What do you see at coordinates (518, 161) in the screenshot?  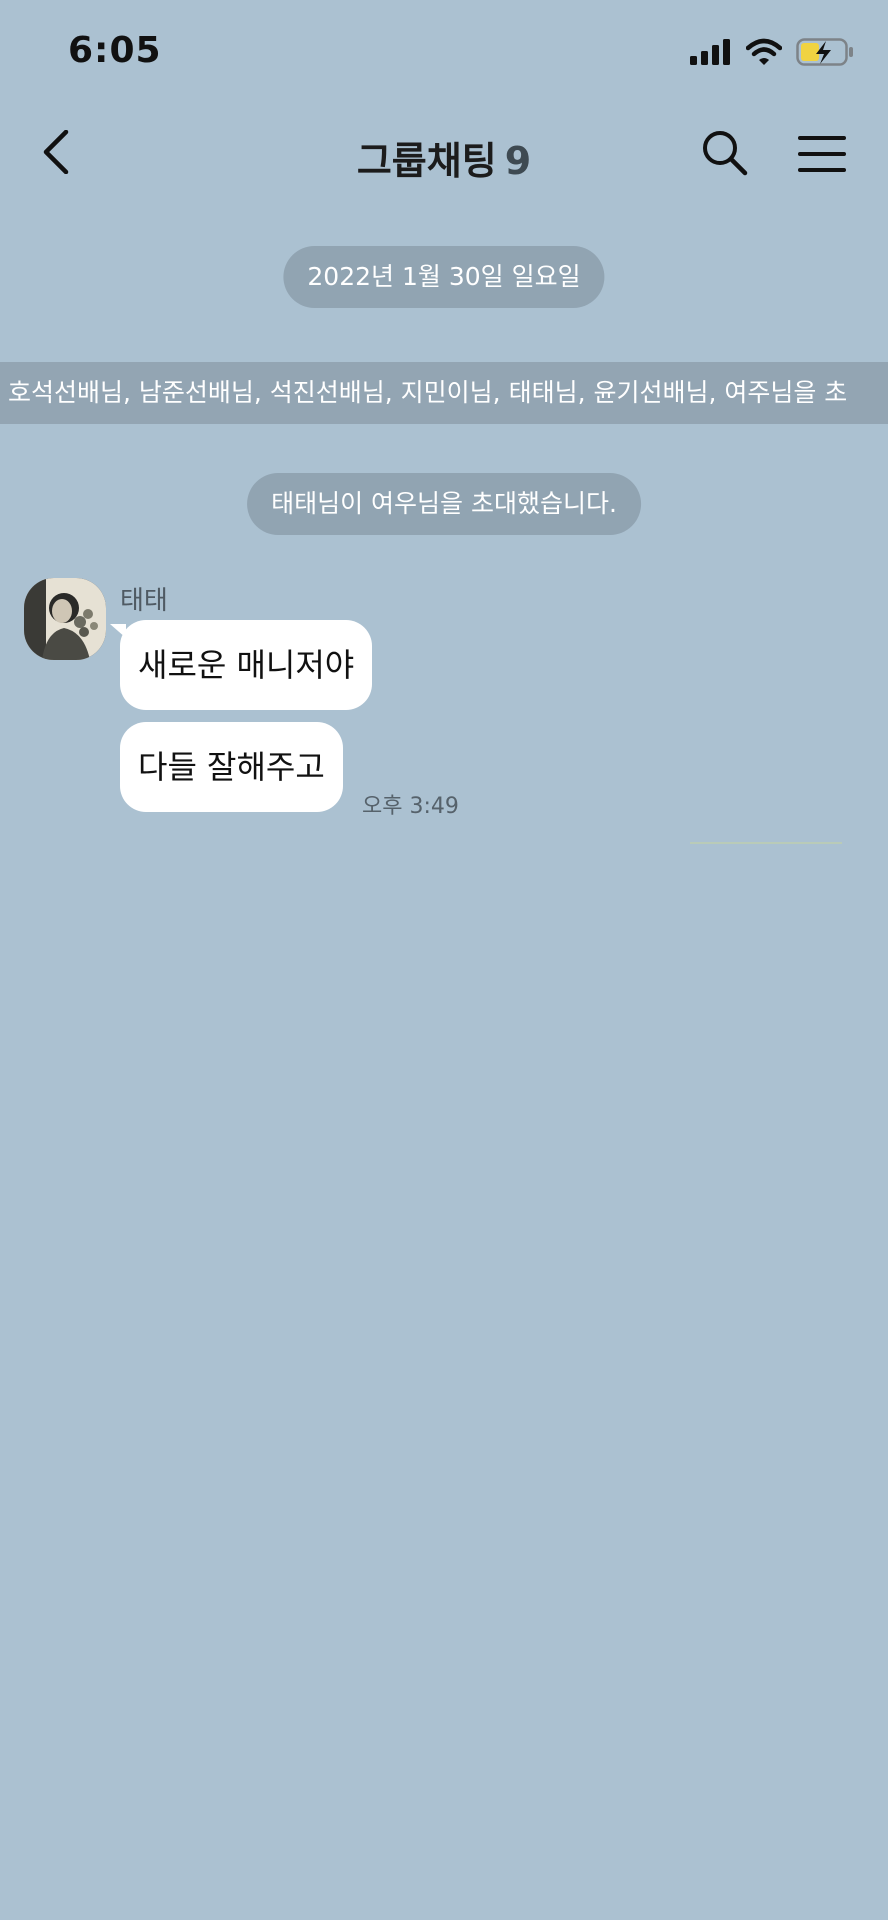 I see `member-count: 9` at bounding box center [518, 161].